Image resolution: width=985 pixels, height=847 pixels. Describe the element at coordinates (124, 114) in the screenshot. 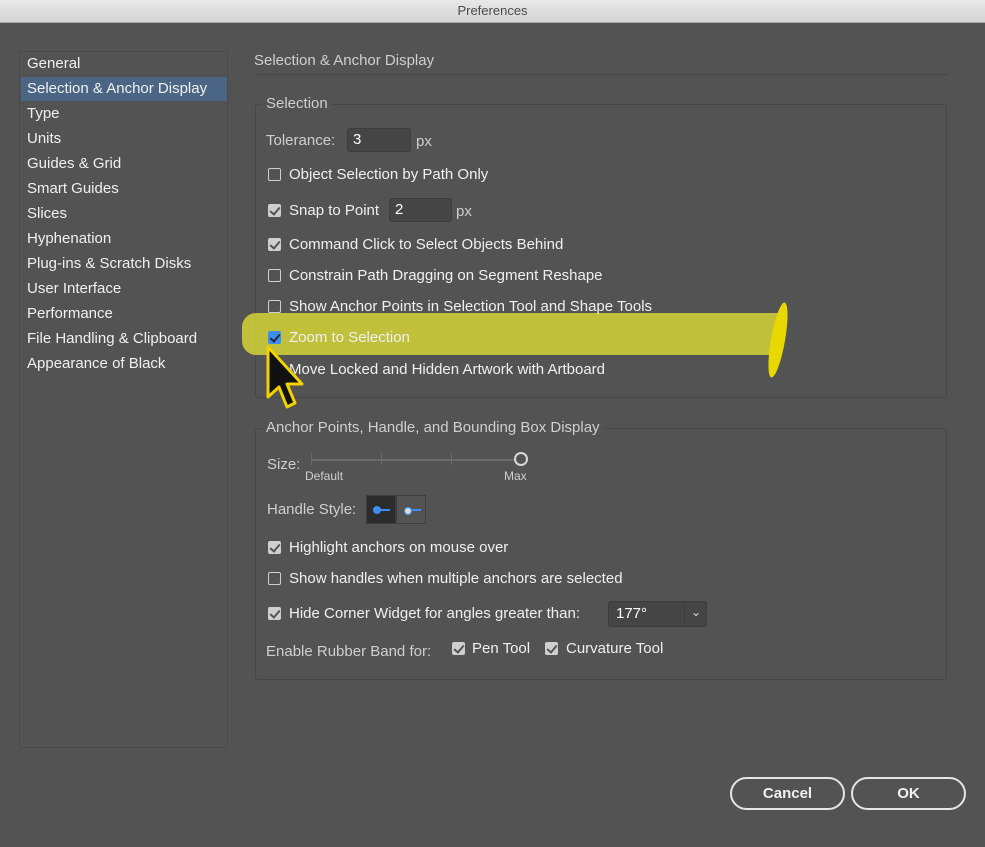

I see `sidebar-item-type: Type` at that location.